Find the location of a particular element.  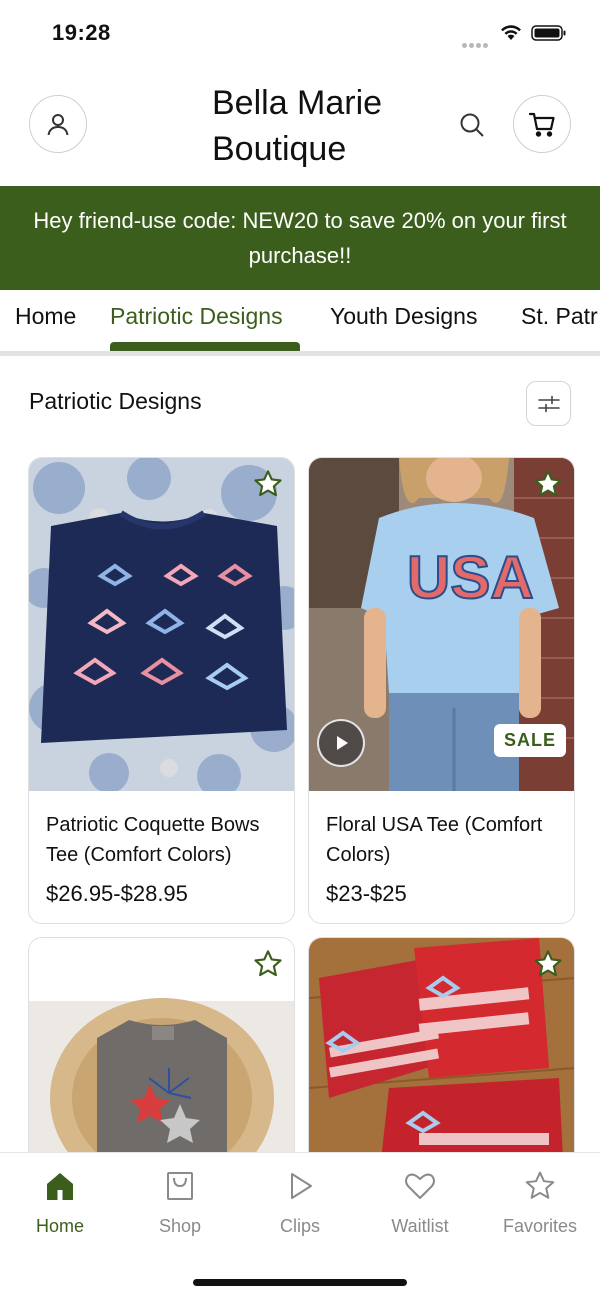

play-video-button is located at coordinates (341, 743).